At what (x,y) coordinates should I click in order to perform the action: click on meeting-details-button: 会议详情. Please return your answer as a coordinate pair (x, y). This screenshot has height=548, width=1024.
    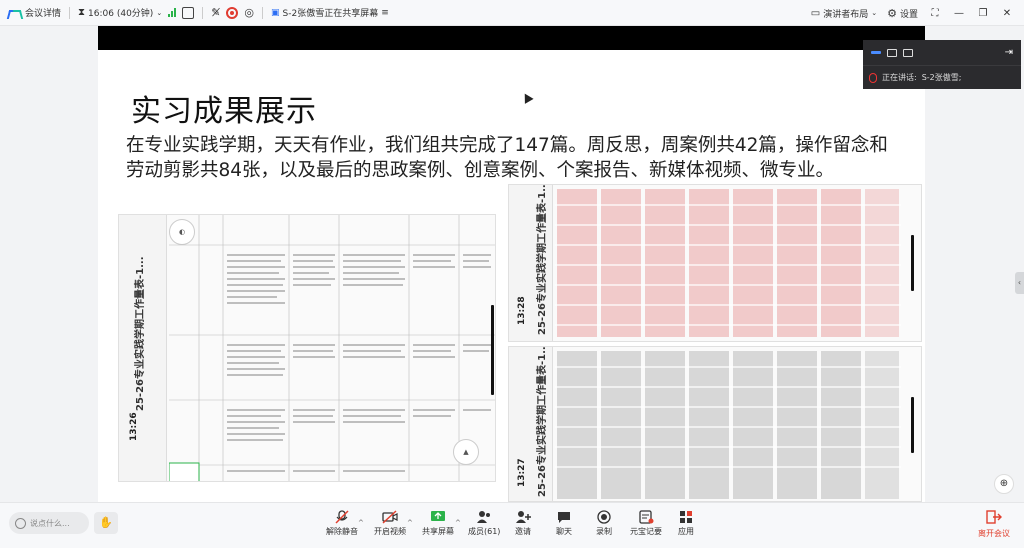
    Looking at the image, I should click on (34, 12).